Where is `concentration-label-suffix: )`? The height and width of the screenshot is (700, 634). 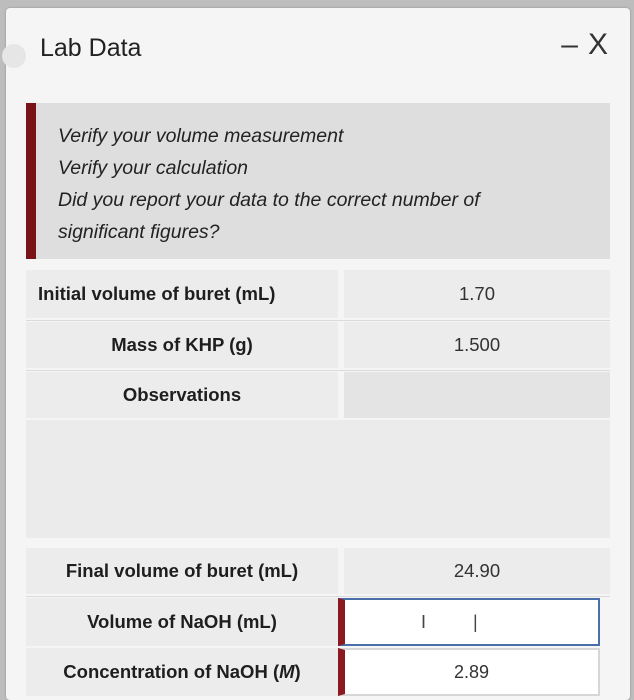
concentration-label-suffix: ) is located at coordinates (297, 671).